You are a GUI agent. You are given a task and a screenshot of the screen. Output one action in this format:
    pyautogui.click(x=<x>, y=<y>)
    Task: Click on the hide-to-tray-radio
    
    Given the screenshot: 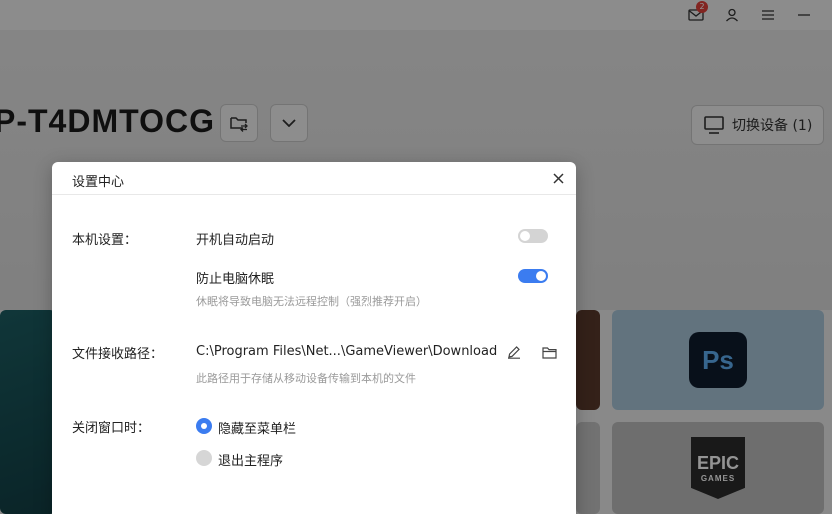 What is the action you would take?
    pyautogui.click(x=204, y=426)
    